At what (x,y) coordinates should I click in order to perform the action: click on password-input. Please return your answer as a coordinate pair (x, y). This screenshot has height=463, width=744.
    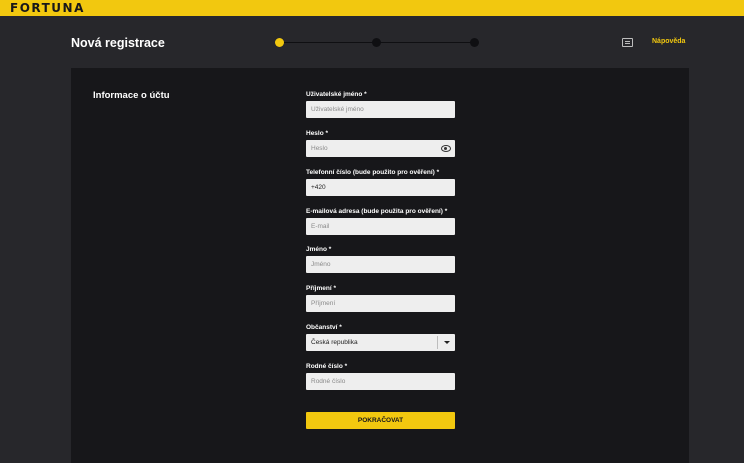
    Looking at the image, I should click on (380, 148).